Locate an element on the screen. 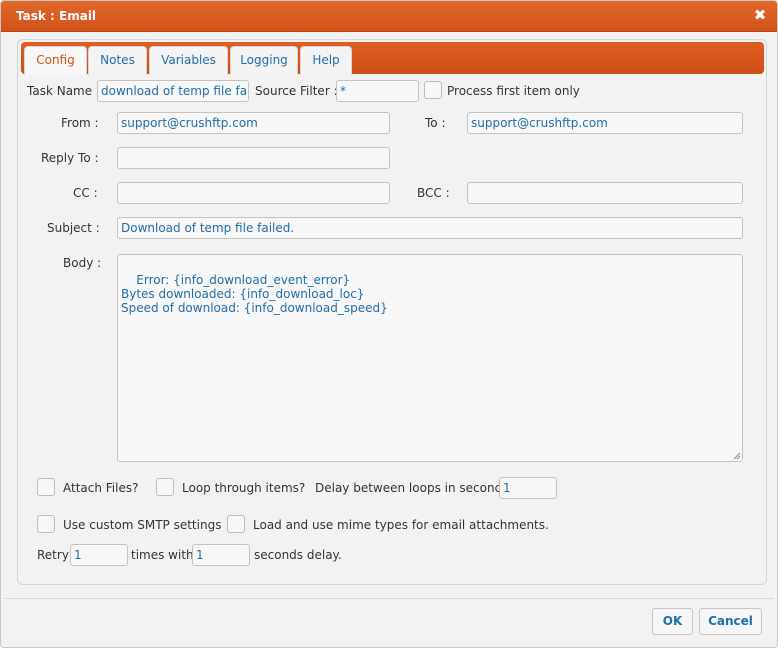 The width and height of the screenshot is (778, 648). custom-smtp-label: Use custom SMTP settings is located at coordinates (142, 525).